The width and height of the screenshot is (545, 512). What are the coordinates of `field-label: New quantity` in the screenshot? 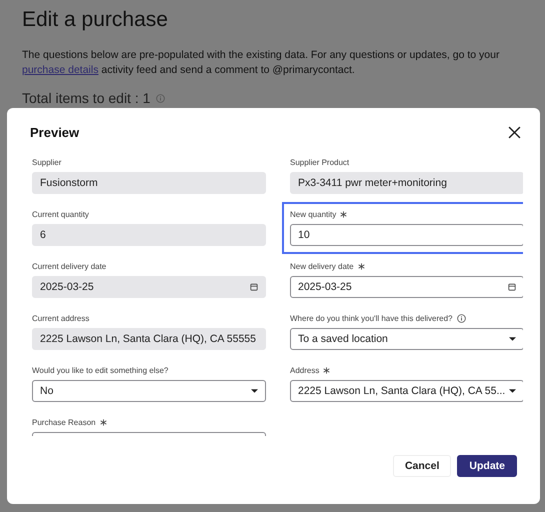 It's located at (313, 214).